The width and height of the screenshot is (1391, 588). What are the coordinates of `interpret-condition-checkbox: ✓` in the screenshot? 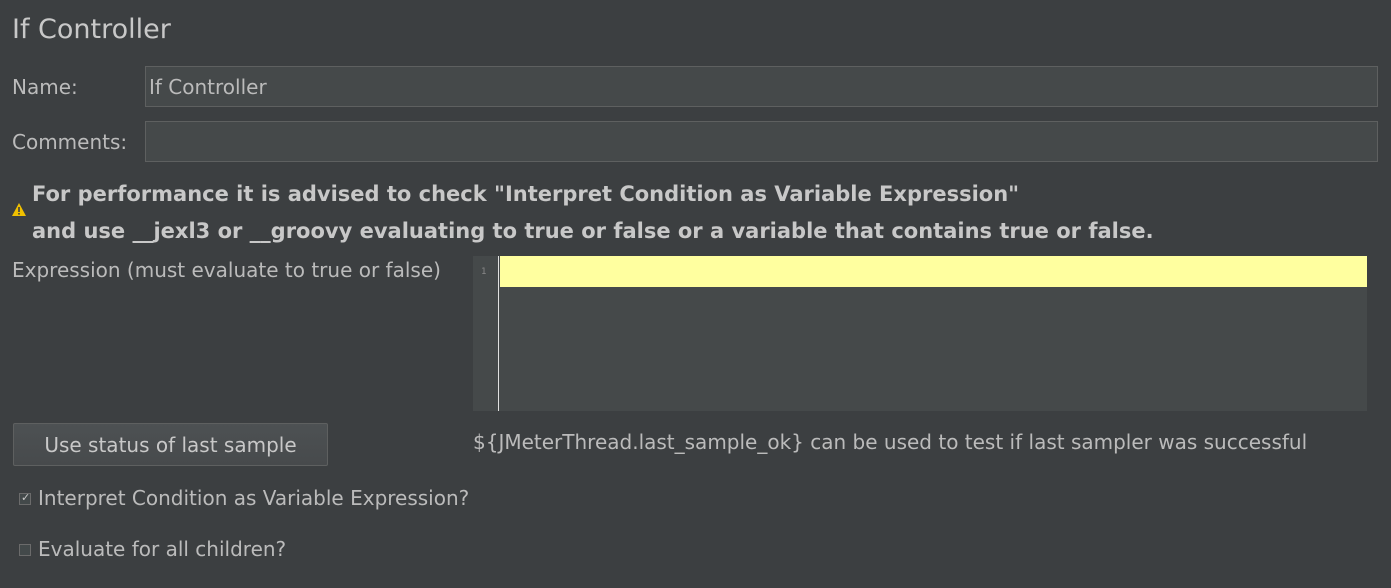 It's located at (25, 498).